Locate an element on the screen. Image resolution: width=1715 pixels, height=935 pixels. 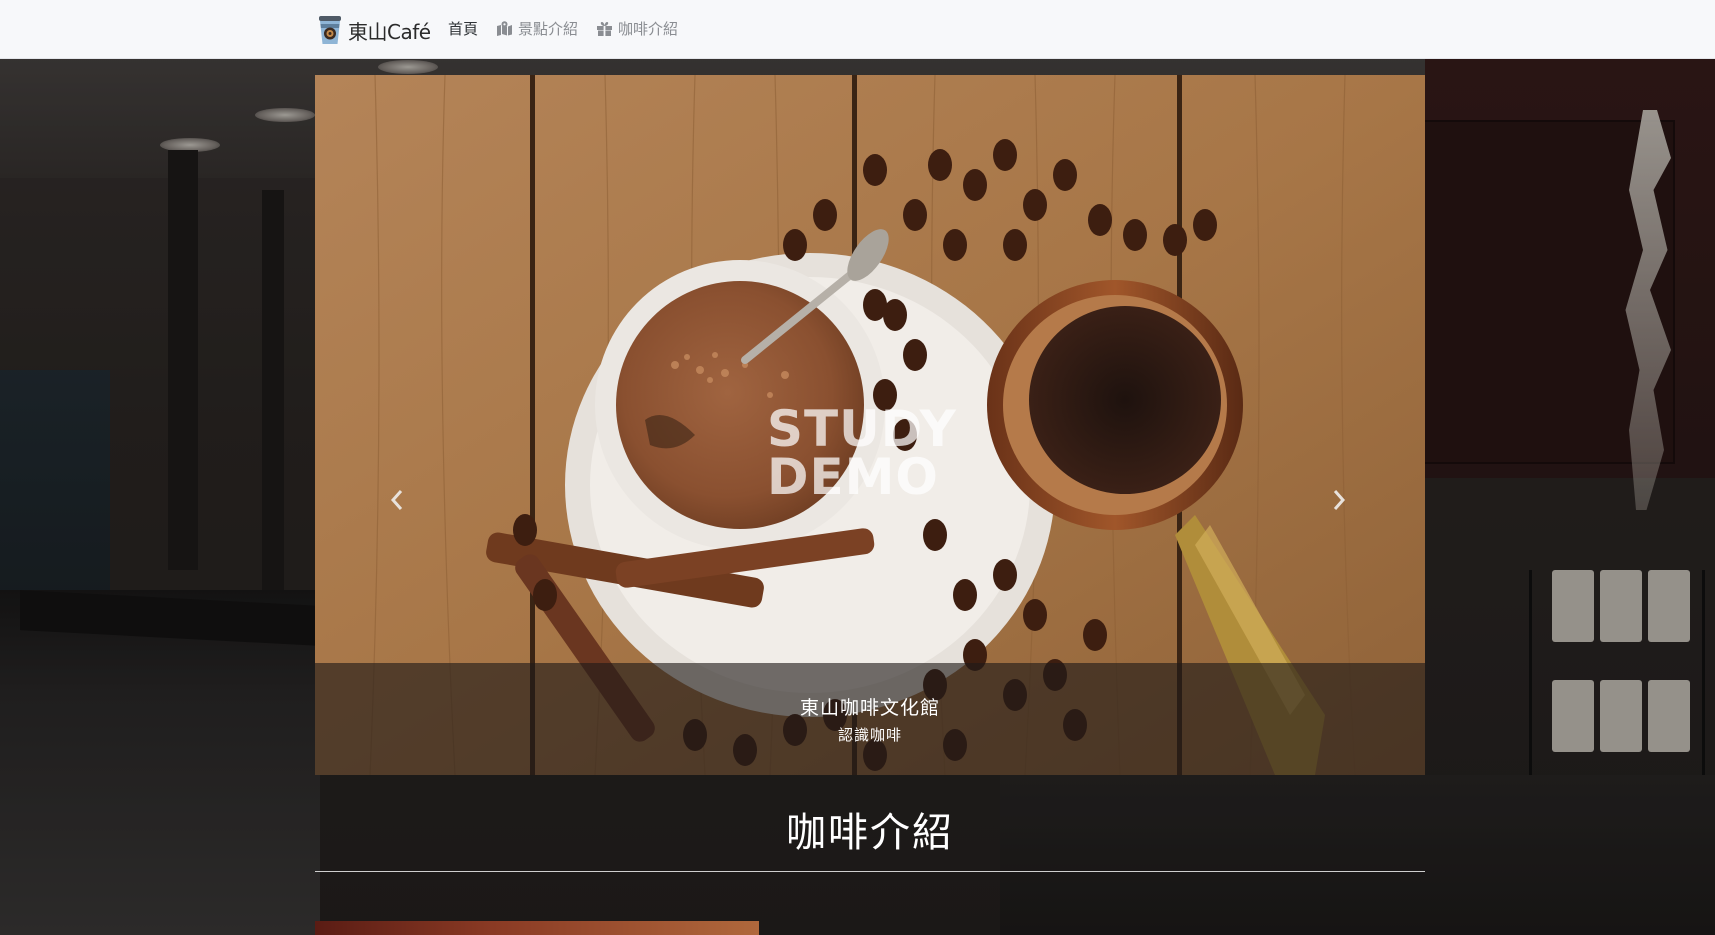
brand-link: 東山Café is located at coordinates (373, 30).